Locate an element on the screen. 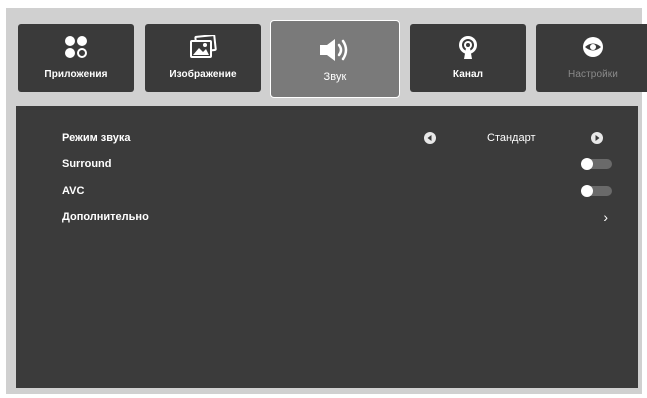 This screenshot has height=398, width=647. tab-label: Звук is located at coordinates (335, 77).